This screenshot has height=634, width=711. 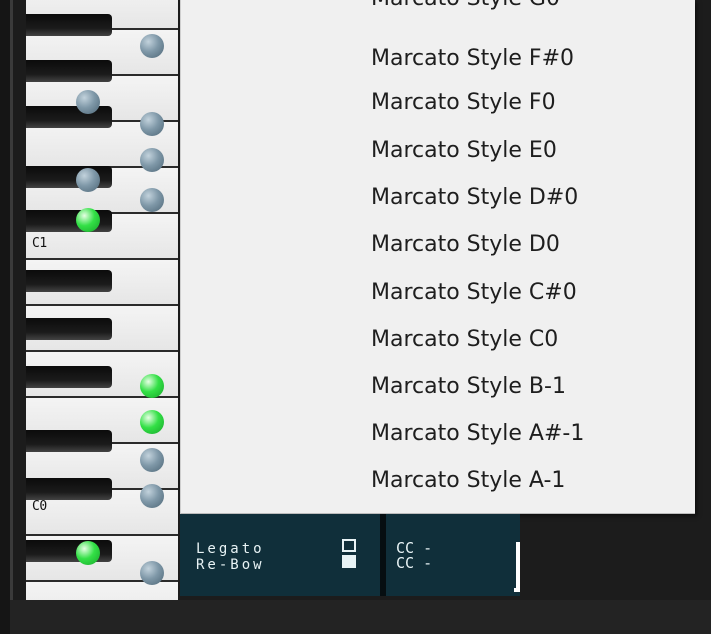 I want to click on menu-item: Marcato Style D#0, so click(x=474, y=198).